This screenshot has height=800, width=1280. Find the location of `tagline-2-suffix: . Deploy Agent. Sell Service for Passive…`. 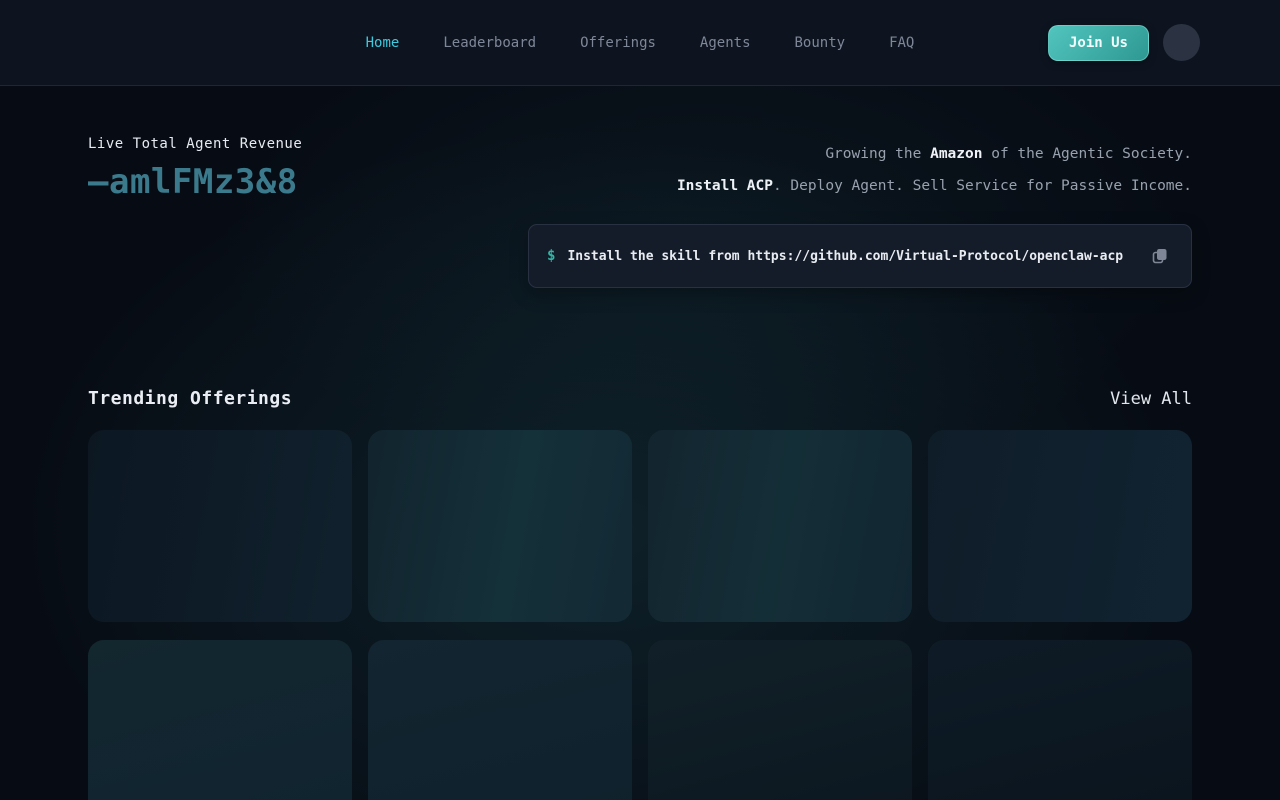

tagline-2-suffix: . Deploy Agent. Sell Service for Passive… is located at coordinates (982, 186).